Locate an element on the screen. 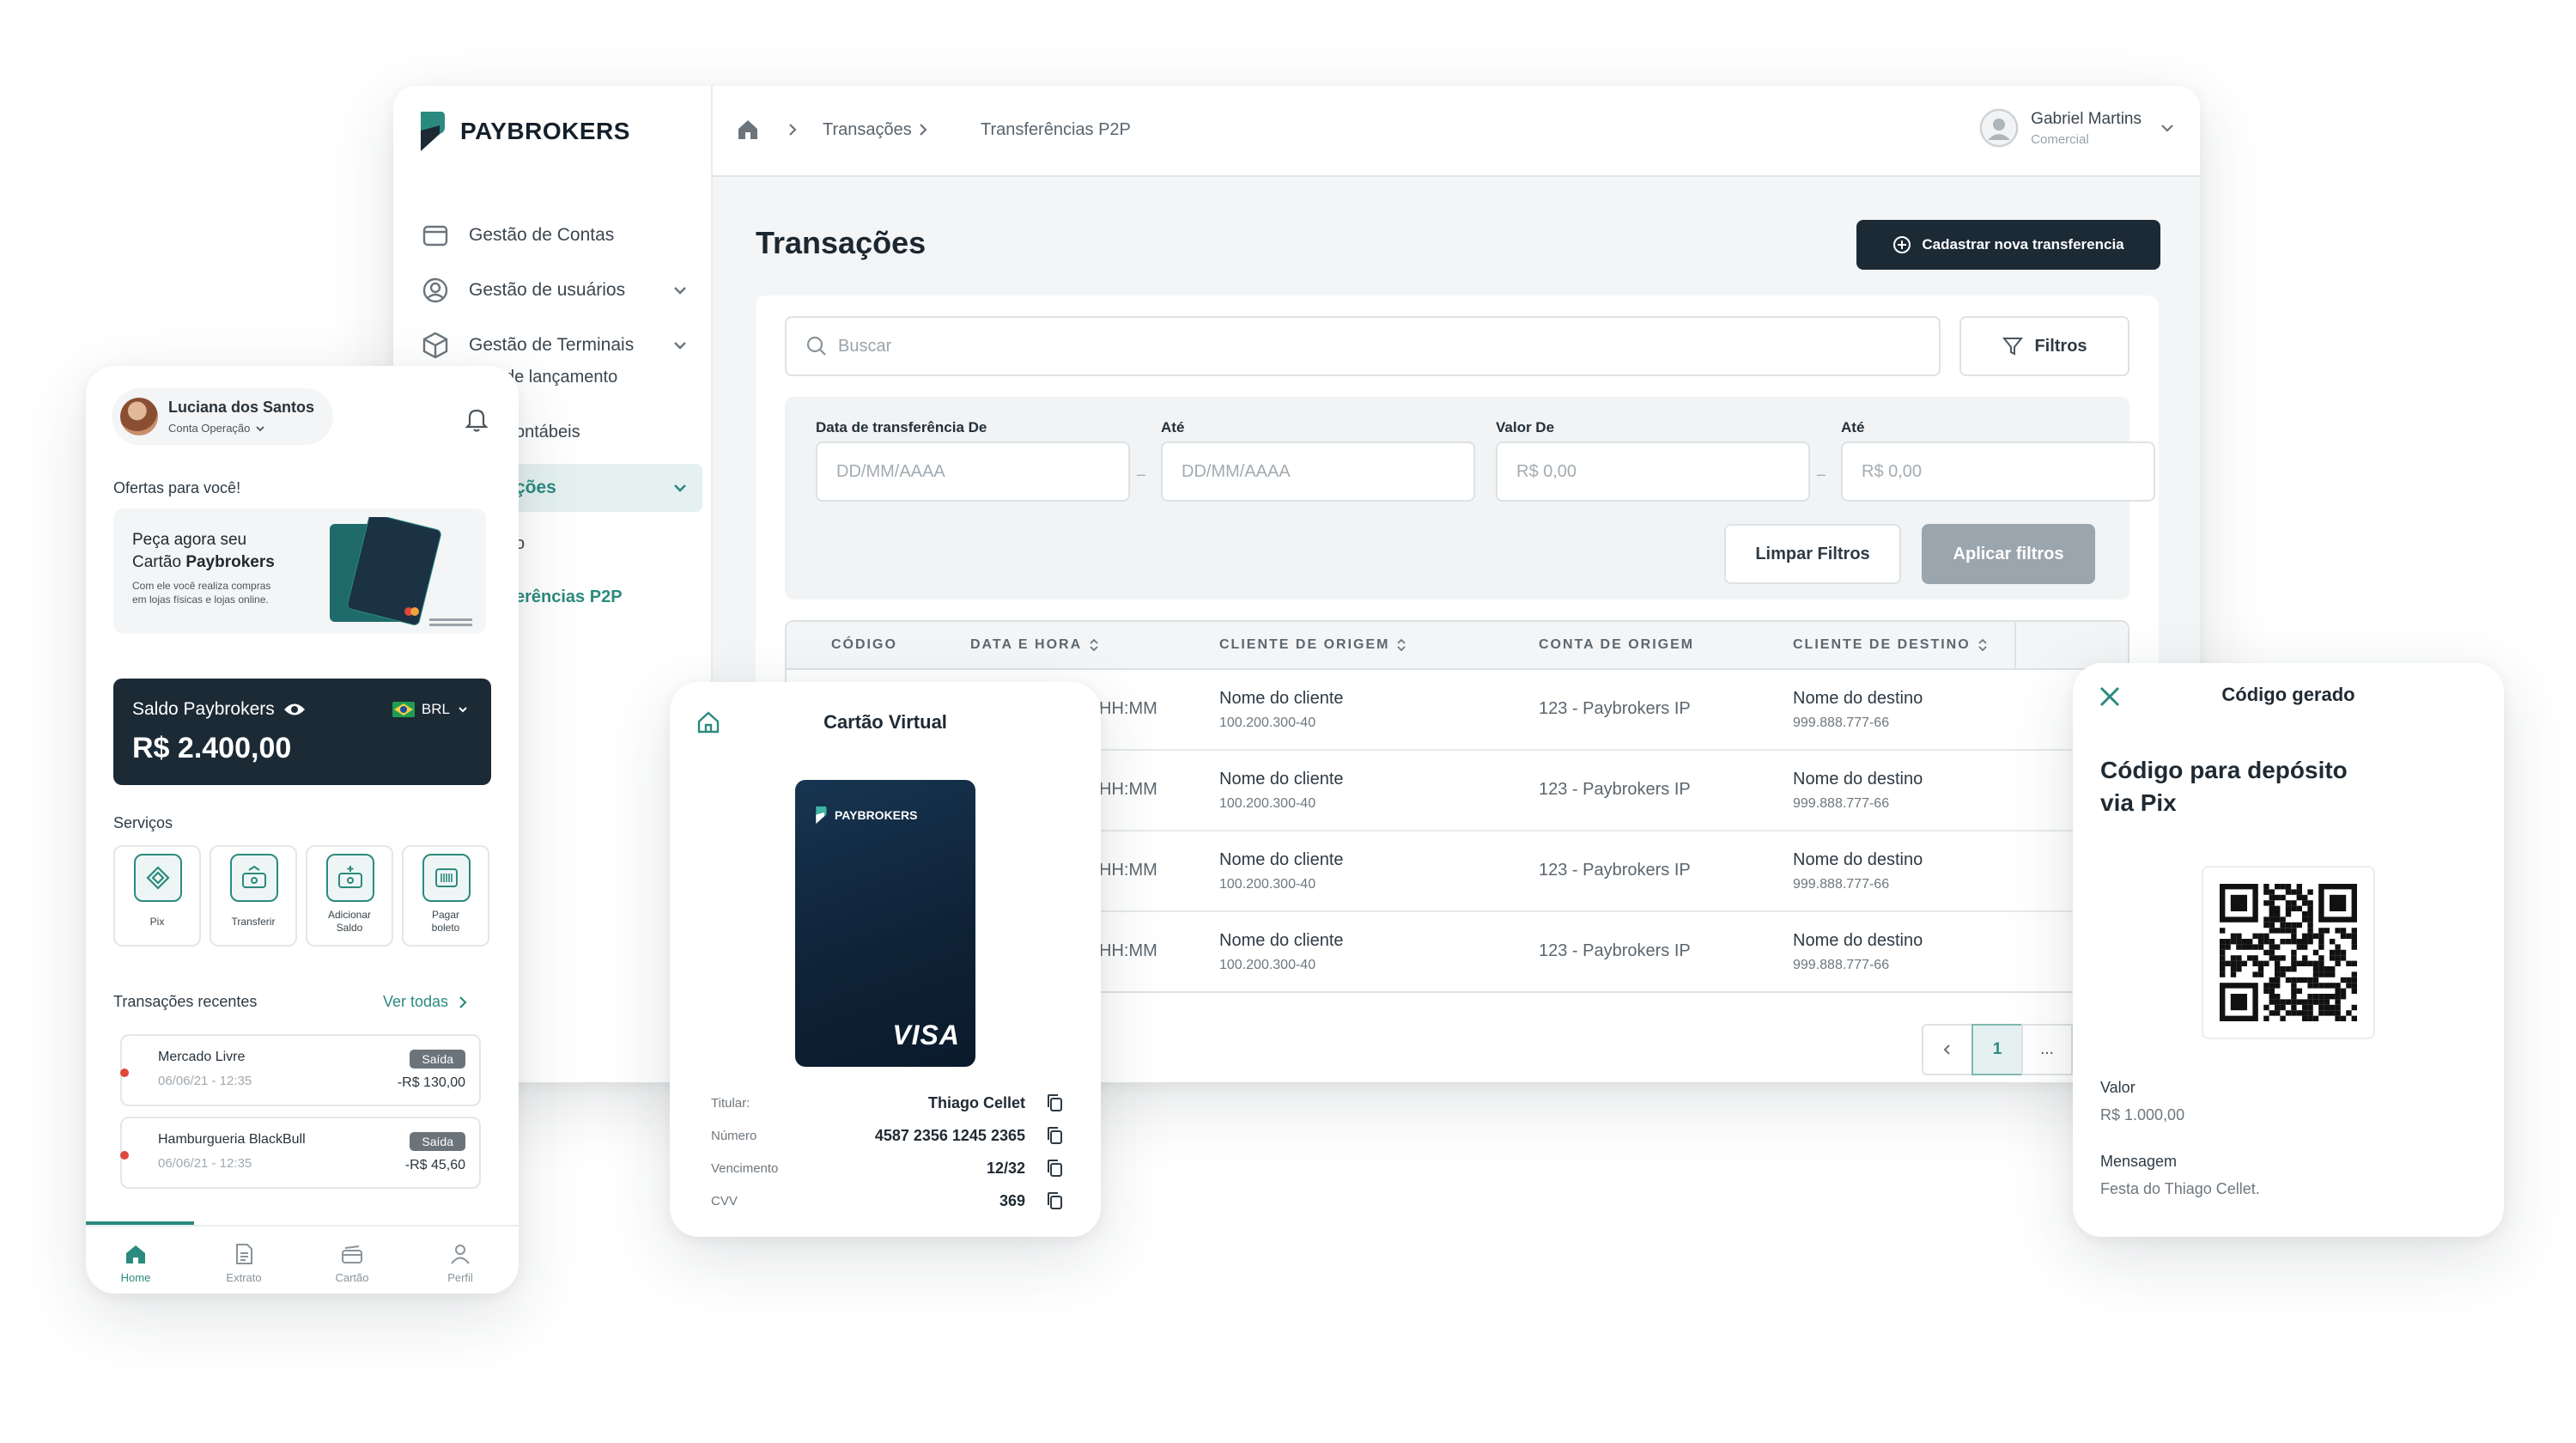  sidebar-subitem-transferencias-p2p: erências P2P is located at coordinates (569, 597).